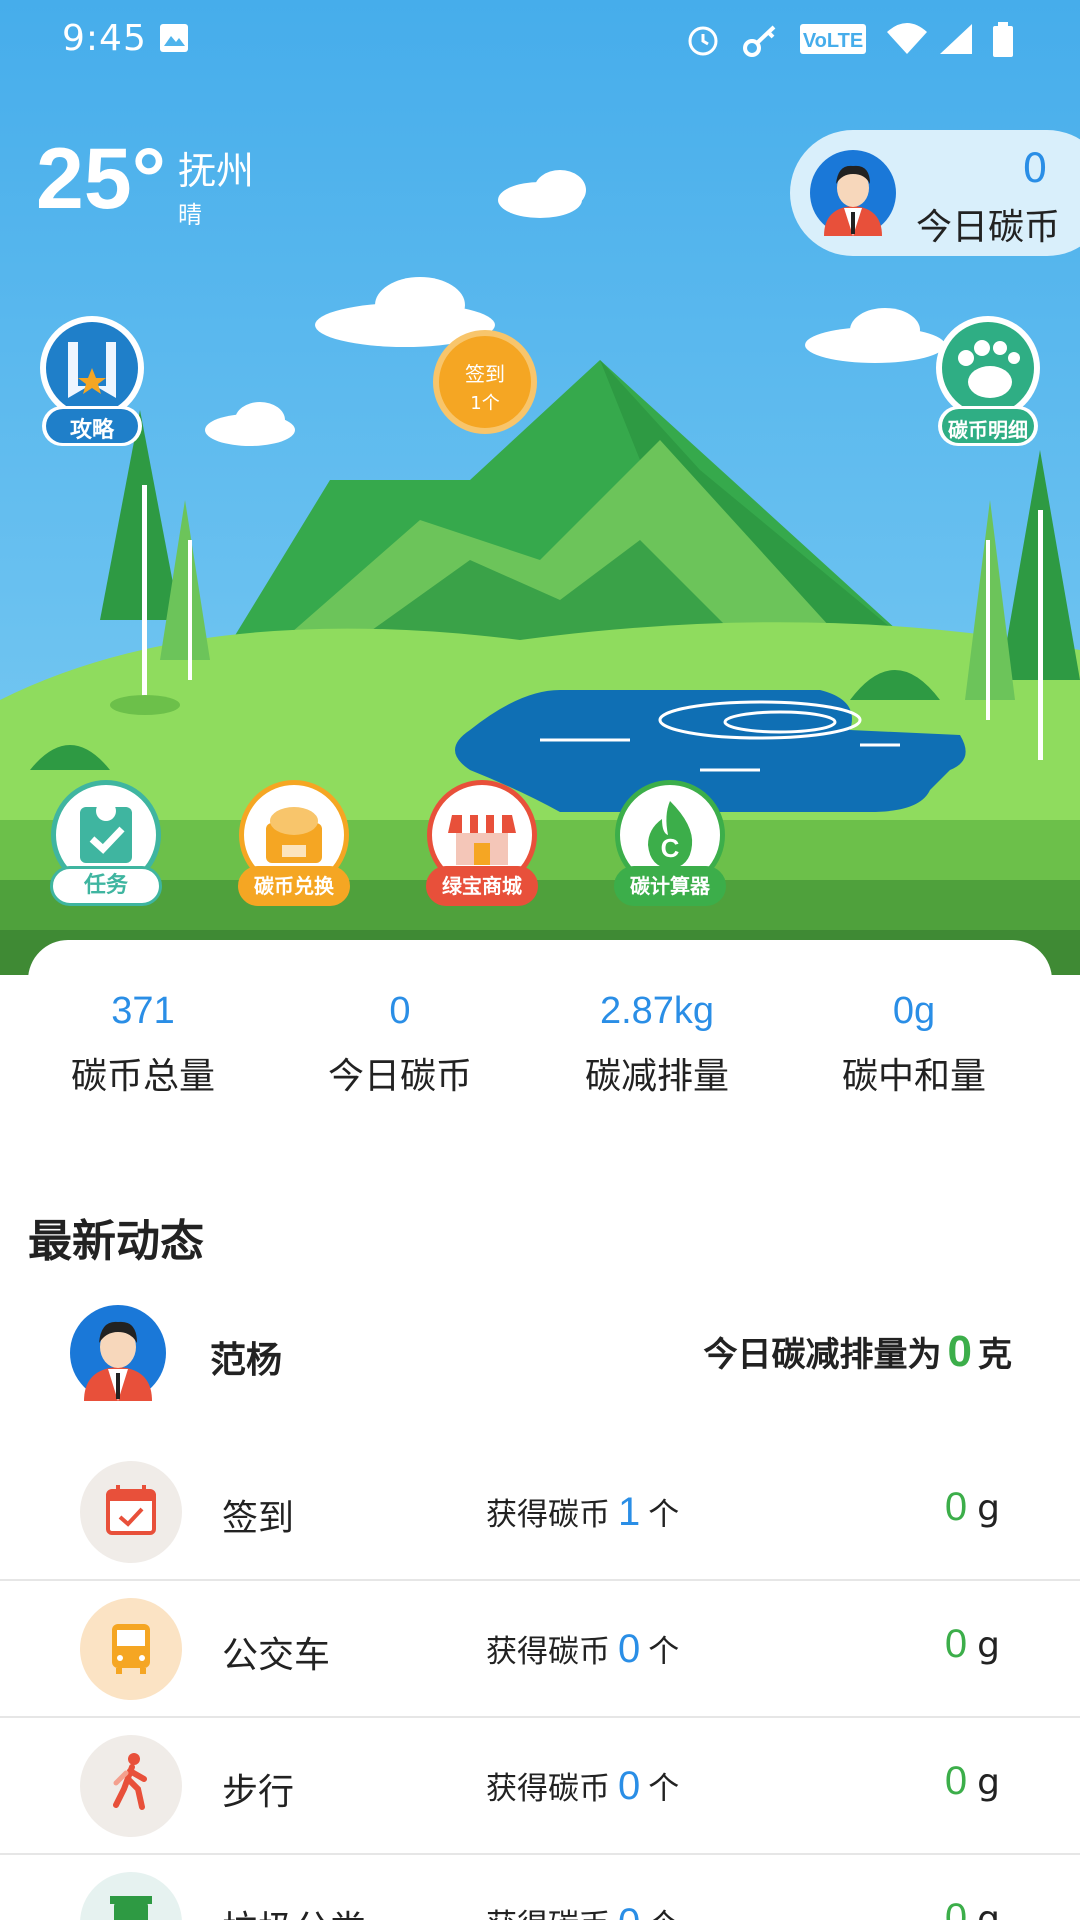 This screenshot has width=1080, height=1920. Describe the element at coordinates (956, 39) in the screenshot. I see `signal-icon` at that location.